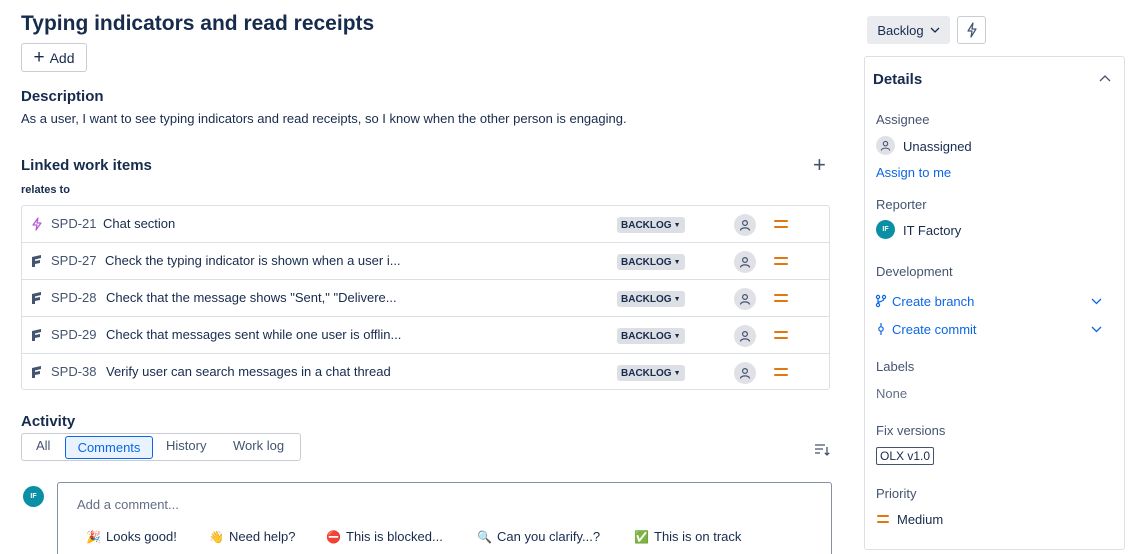 The image size is (1140, 554). What do you see at coordinates (45, 190) in the screenshot?
I see `relation-label: relates to` at bounding box center [45, 190].